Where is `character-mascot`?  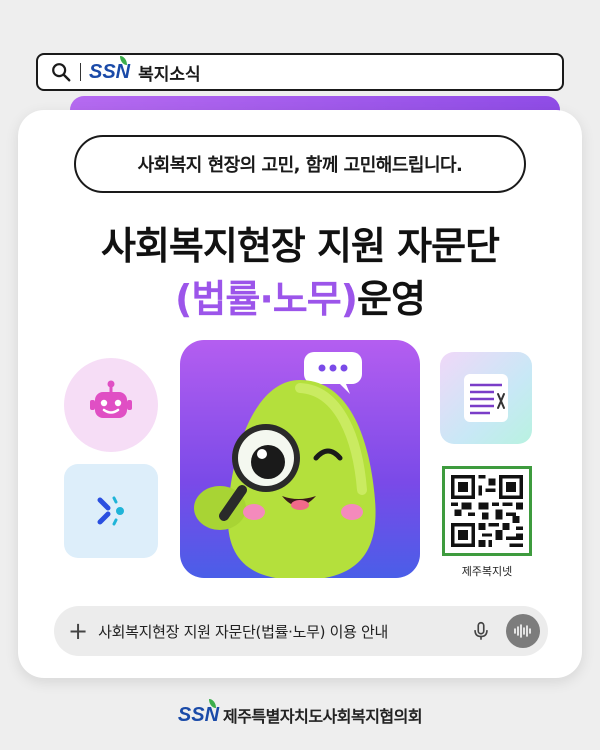
character-mascot is located at coordinates (285, 465).